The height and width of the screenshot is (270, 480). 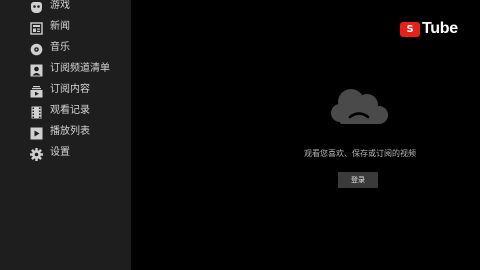 What do you see at coordinates (60, 5) in the screenshot?
I see `sidebar-item-label: 游戏` at bounding box center [60, 5].